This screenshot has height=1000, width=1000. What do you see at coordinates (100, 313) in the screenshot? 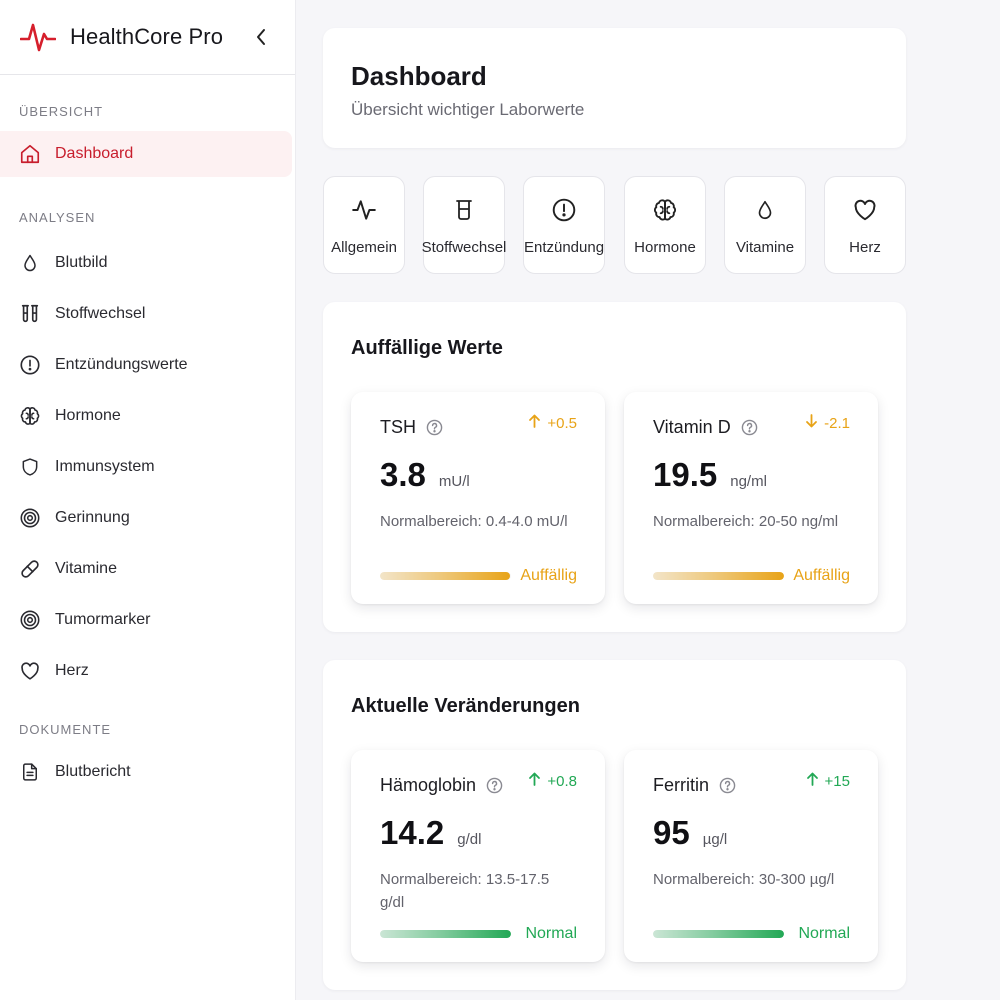
I see `sidebar-item-label: Stoffwechsel` at bounding box center [100, 313].